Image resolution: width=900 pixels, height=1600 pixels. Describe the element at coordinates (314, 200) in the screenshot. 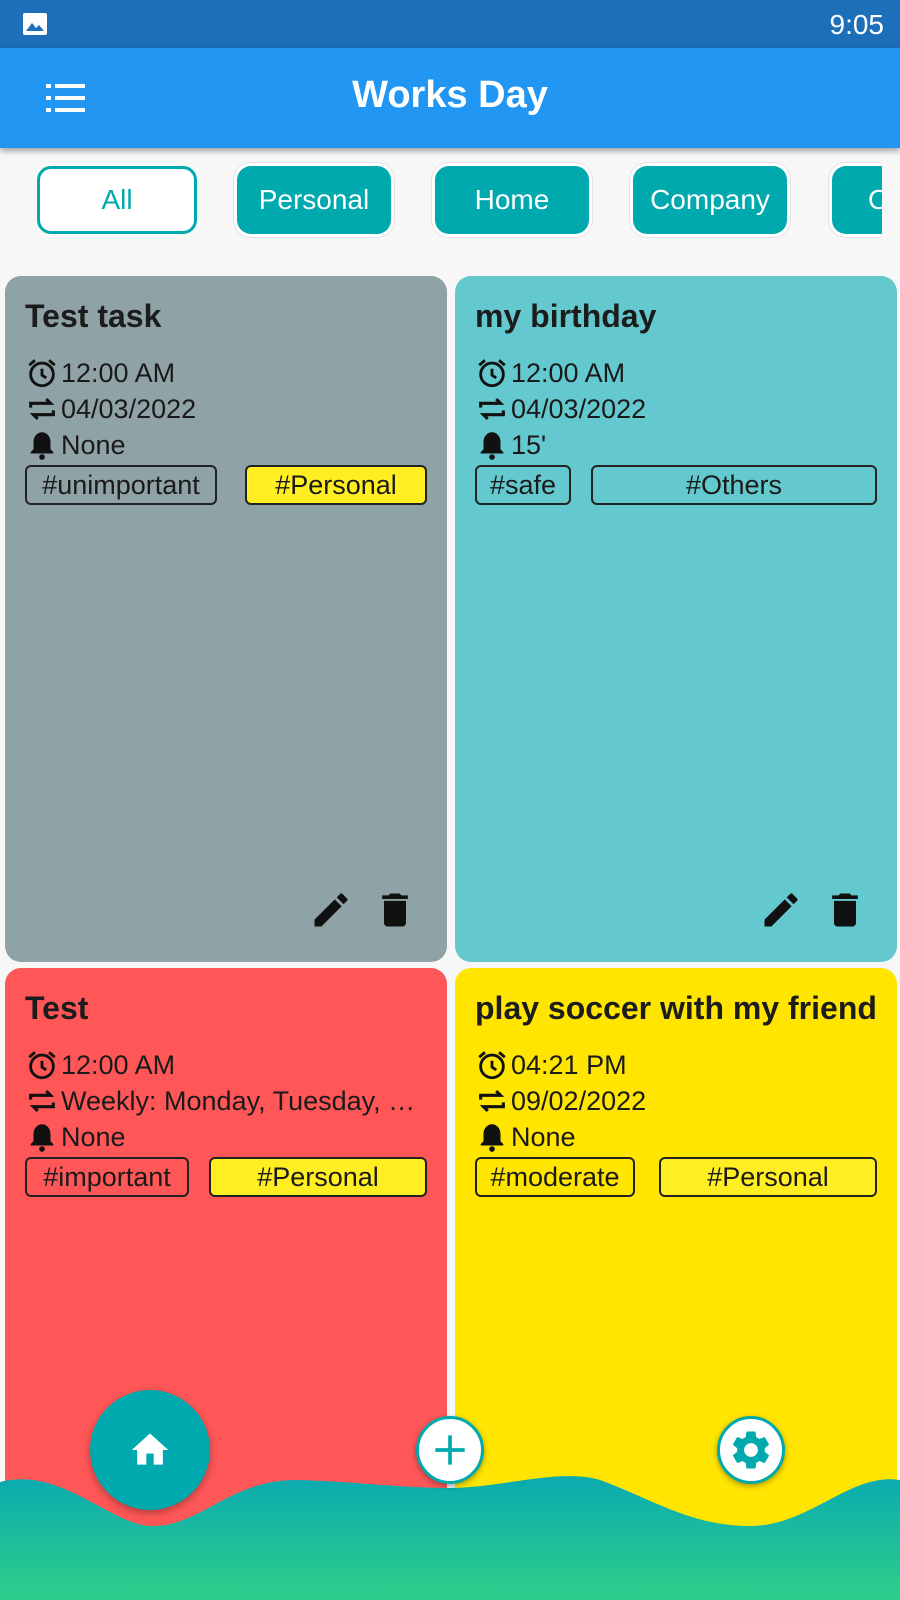

I see `filter-chip-personal: Personal` at that location.